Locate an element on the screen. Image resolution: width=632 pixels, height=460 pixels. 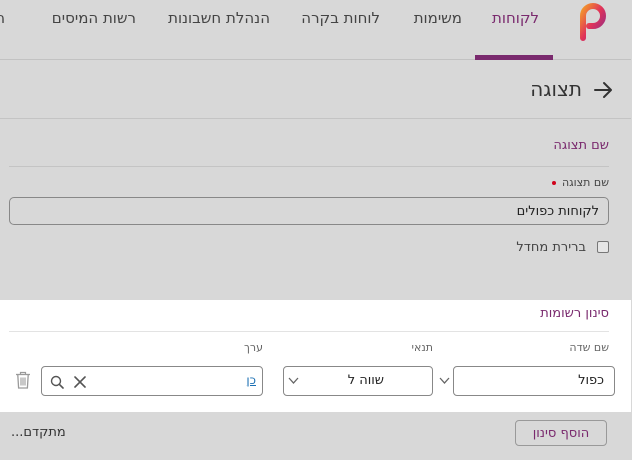
trash-icon is located at coordinates (24, 380).